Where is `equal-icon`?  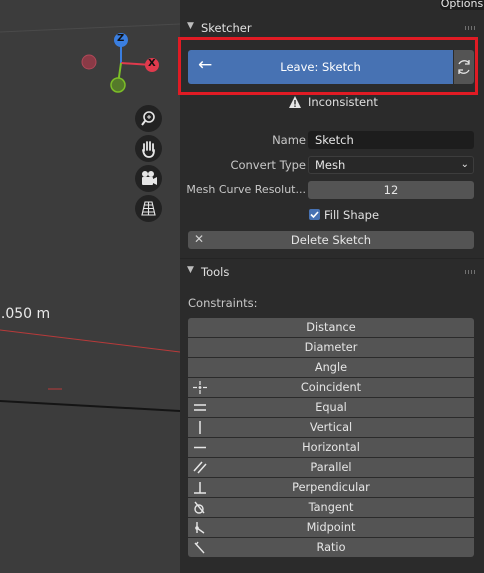
equal-icon is located at coordinates (200, 407).